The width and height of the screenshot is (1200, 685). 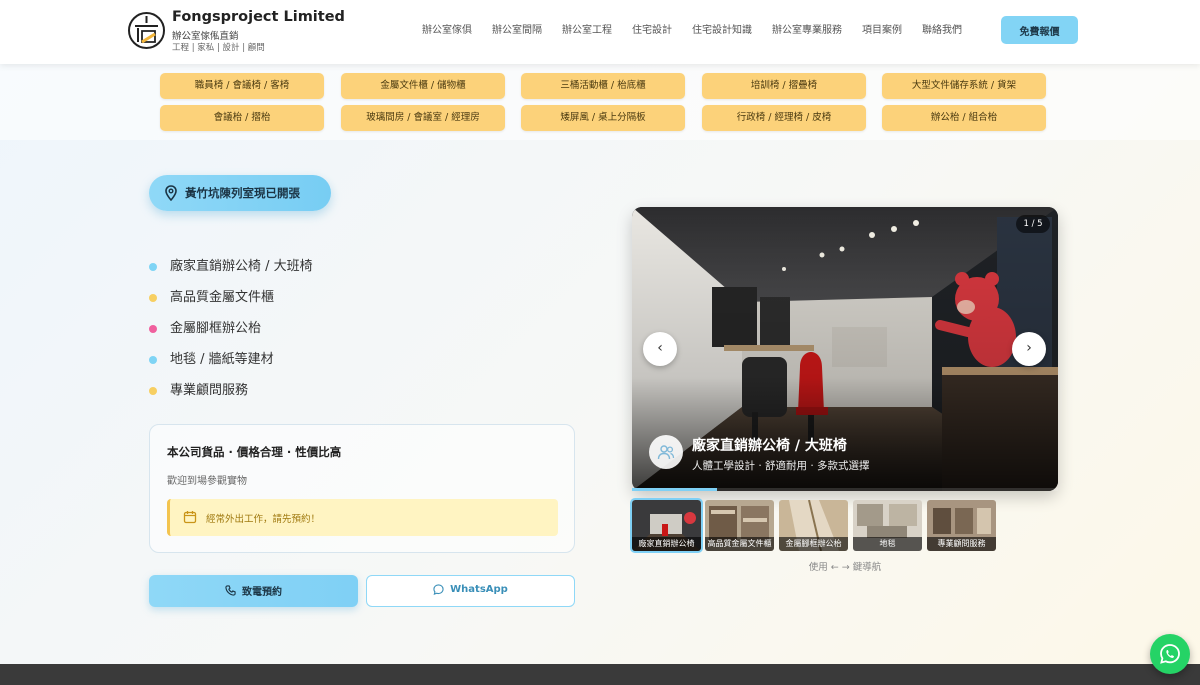 I want to click on showroom-badge: 黃竹坑陳列室現已開張, so click(x=240, y=193).